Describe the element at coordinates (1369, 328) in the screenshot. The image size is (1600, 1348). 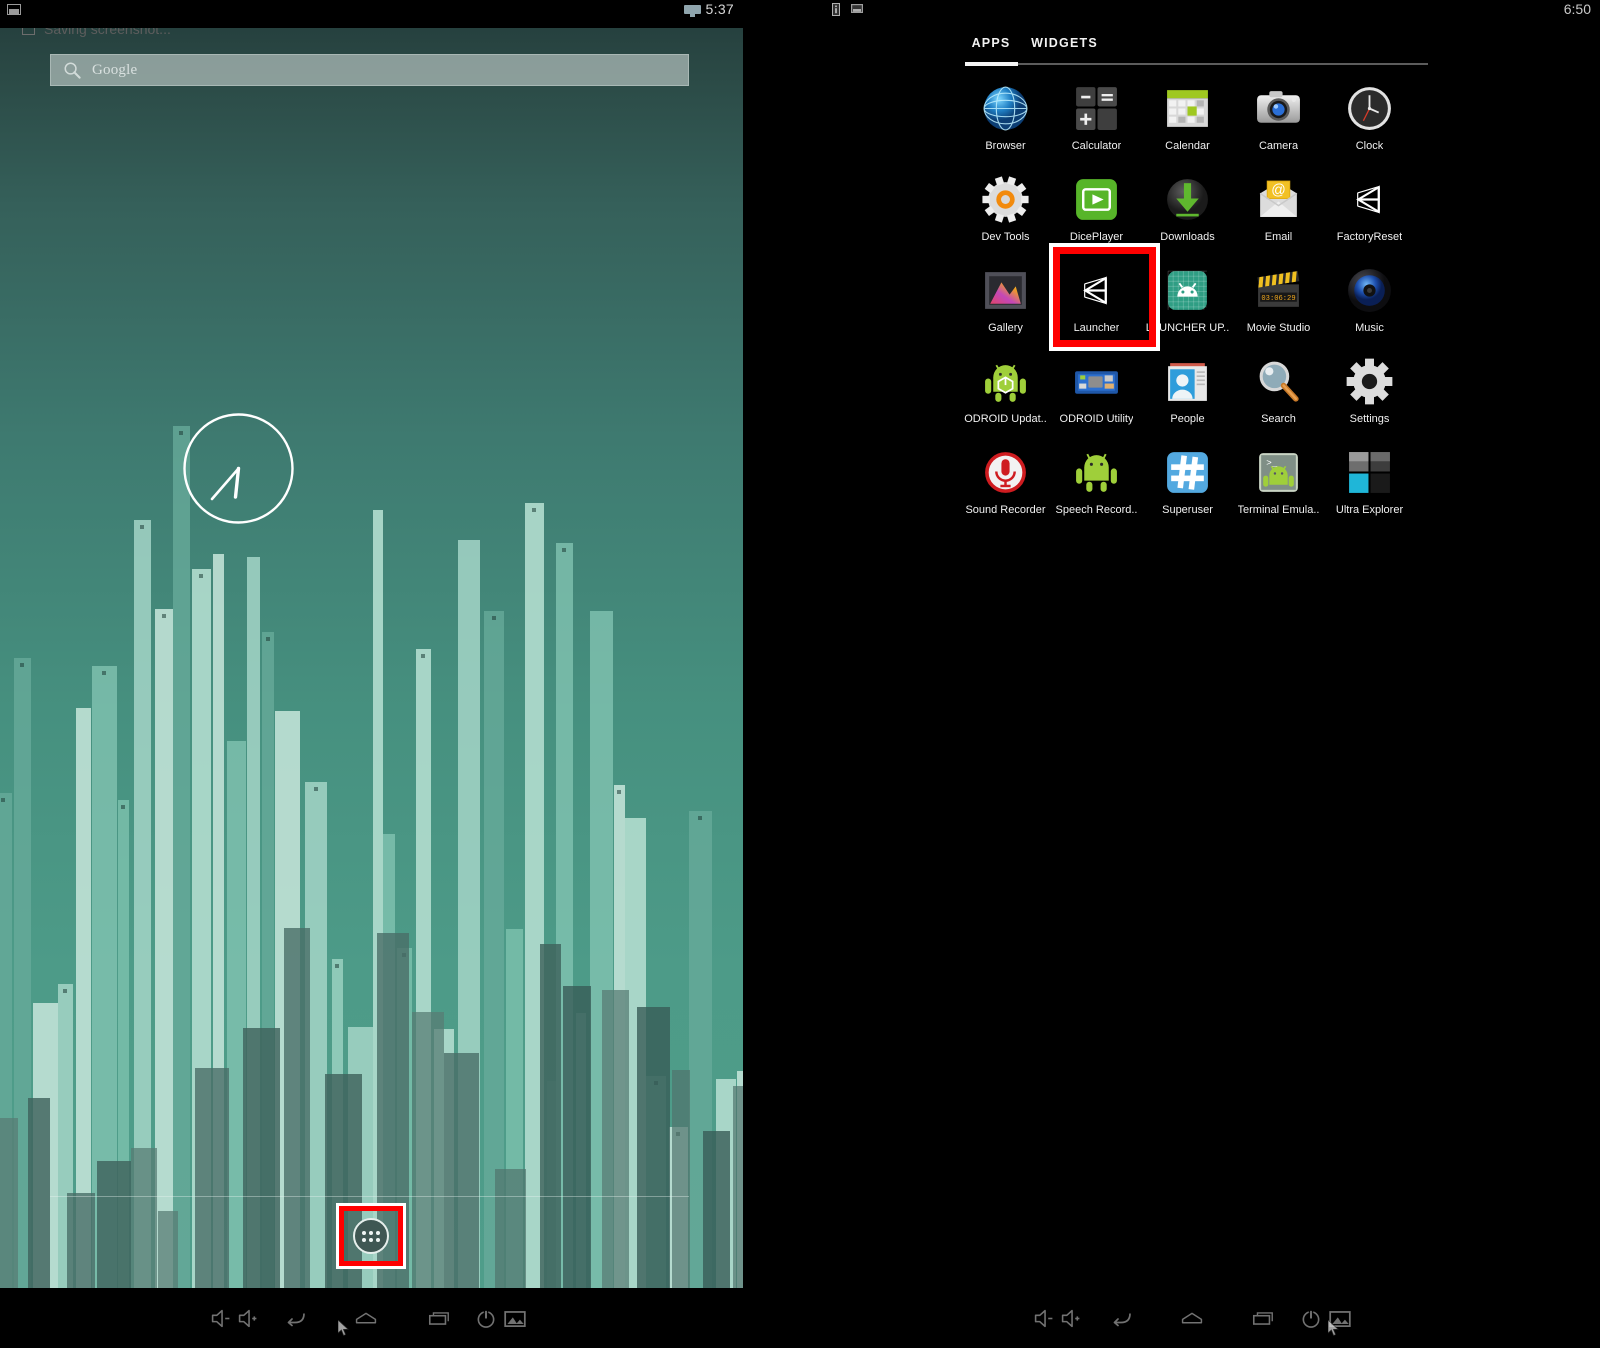
I see `app-label: Music` at that location.